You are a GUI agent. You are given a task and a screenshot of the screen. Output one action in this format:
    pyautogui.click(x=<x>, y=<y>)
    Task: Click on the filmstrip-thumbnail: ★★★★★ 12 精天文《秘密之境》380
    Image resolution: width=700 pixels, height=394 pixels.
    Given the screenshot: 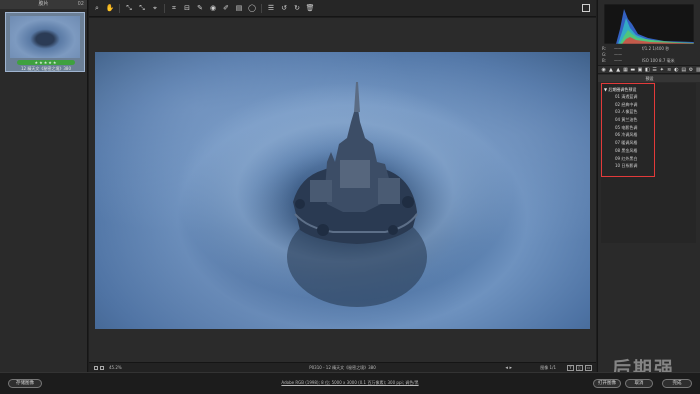 What is the action you would take?
    pyautogui.click(x=45, y=42)
    